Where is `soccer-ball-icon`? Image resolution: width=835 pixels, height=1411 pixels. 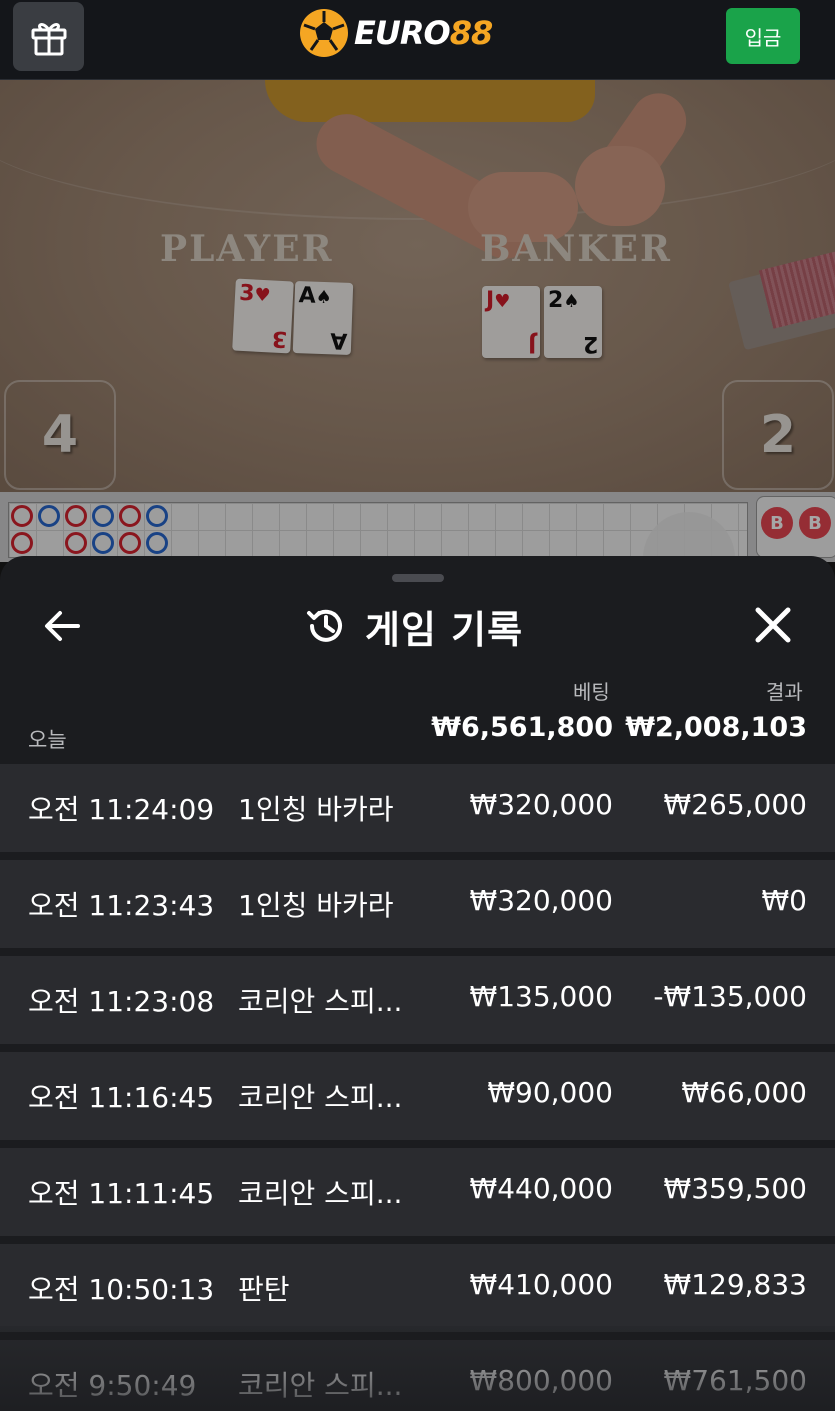 soccer-ball-icon is located at coordinates (324, 33).